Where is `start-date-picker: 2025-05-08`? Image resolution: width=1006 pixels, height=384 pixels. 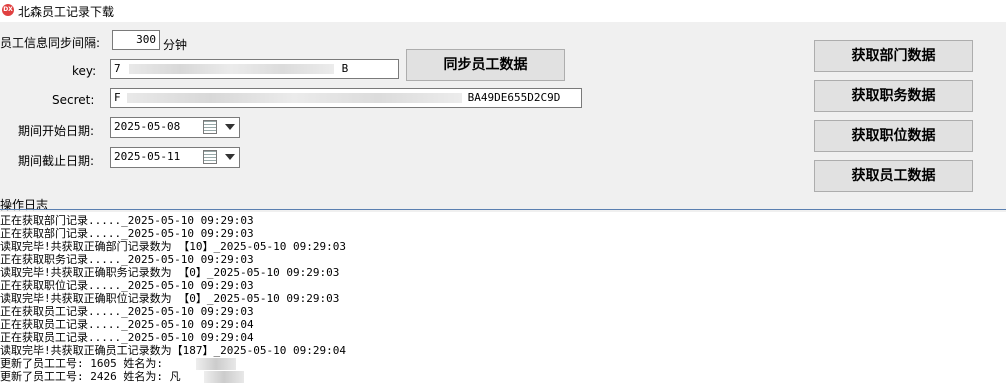
start-date-picker: 2025-05-08 is located at coordinates (175, 127).